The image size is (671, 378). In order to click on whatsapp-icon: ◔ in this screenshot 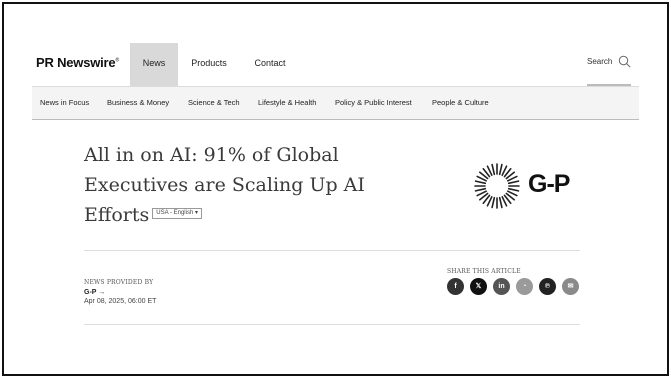, I will do `click(524, 286)`.